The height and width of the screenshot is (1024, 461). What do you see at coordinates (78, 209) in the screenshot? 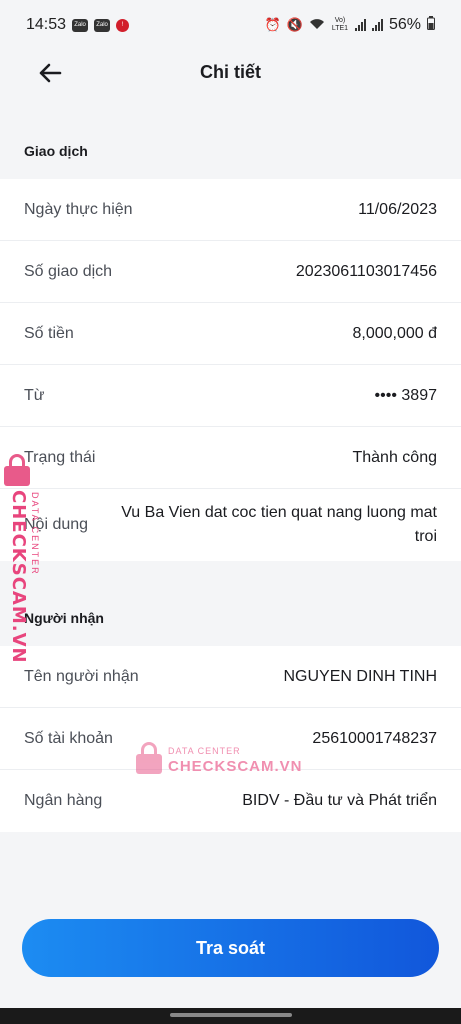
I see `row-label: Ngày thực hiện` at bounding box center [78, 209].